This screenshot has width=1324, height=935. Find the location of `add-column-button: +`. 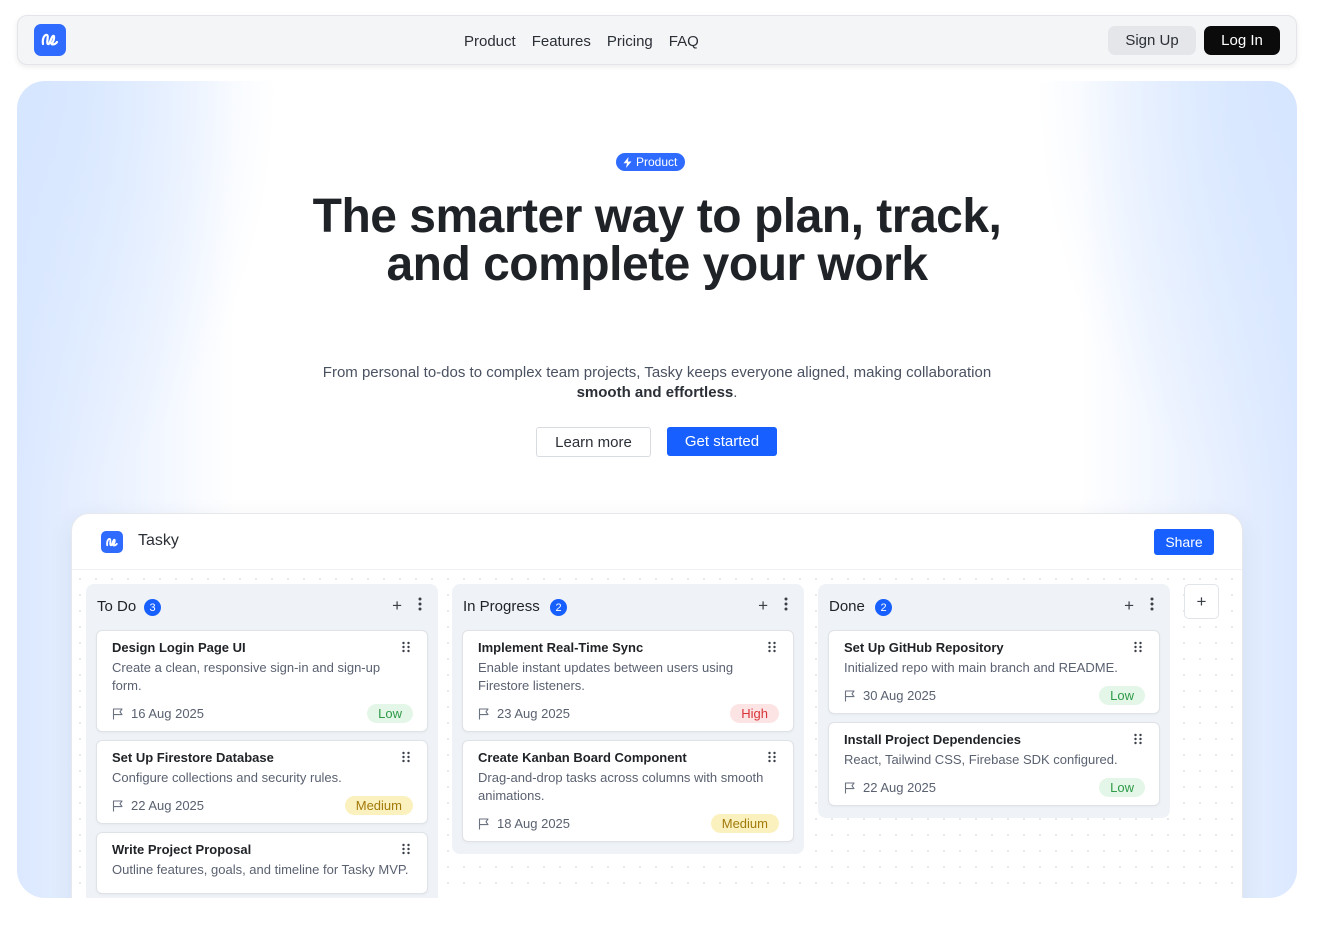

add-column-button: + is located at coordinates (1201, 601).